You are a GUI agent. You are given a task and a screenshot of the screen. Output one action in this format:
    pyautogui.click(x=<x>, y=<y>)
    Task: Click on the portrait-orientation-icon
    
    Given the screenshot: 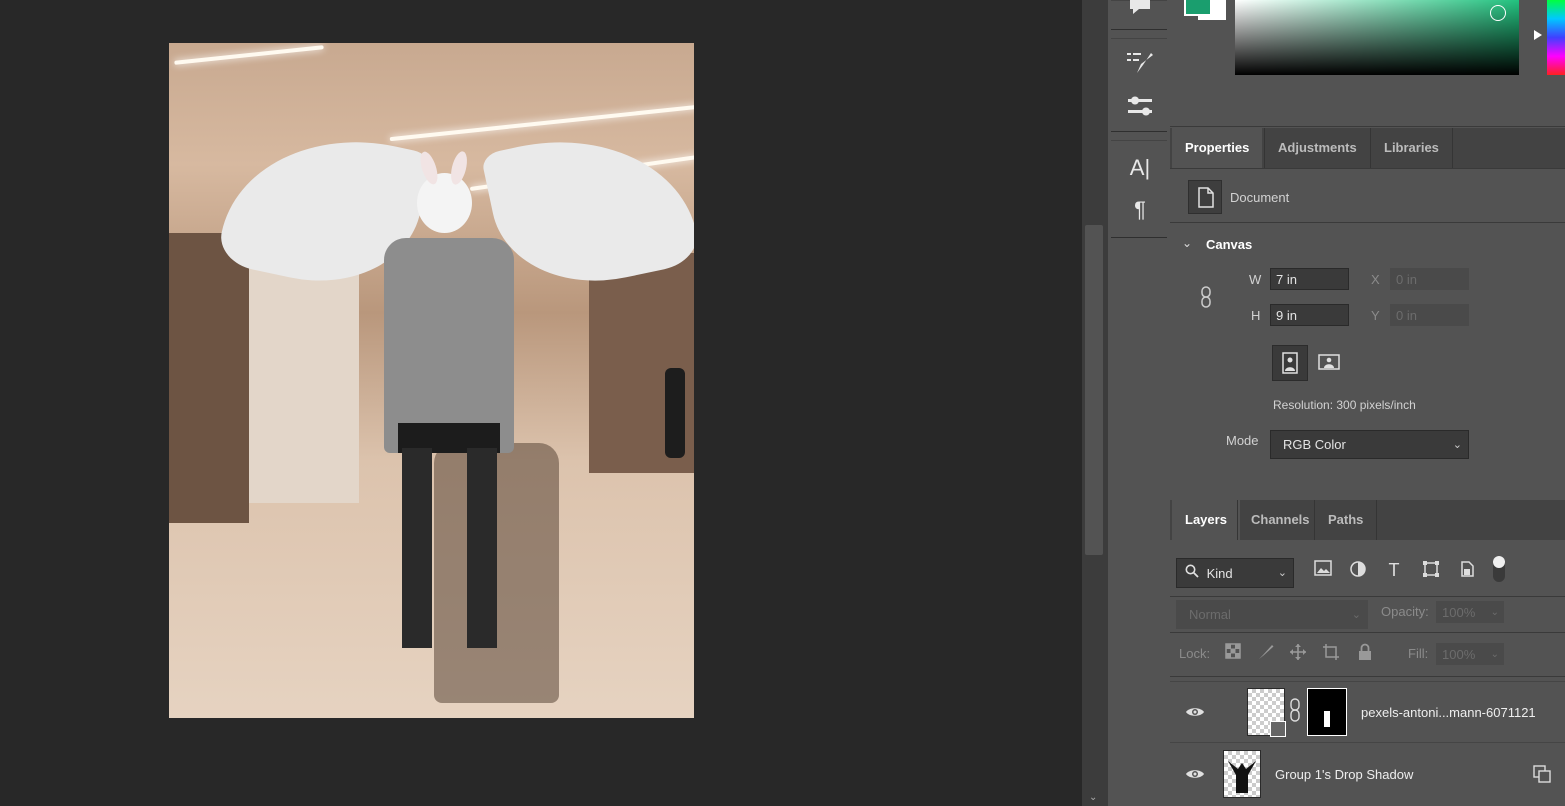 What is the action you would take?
    pyautogui.click(x=1290, y=363)
    